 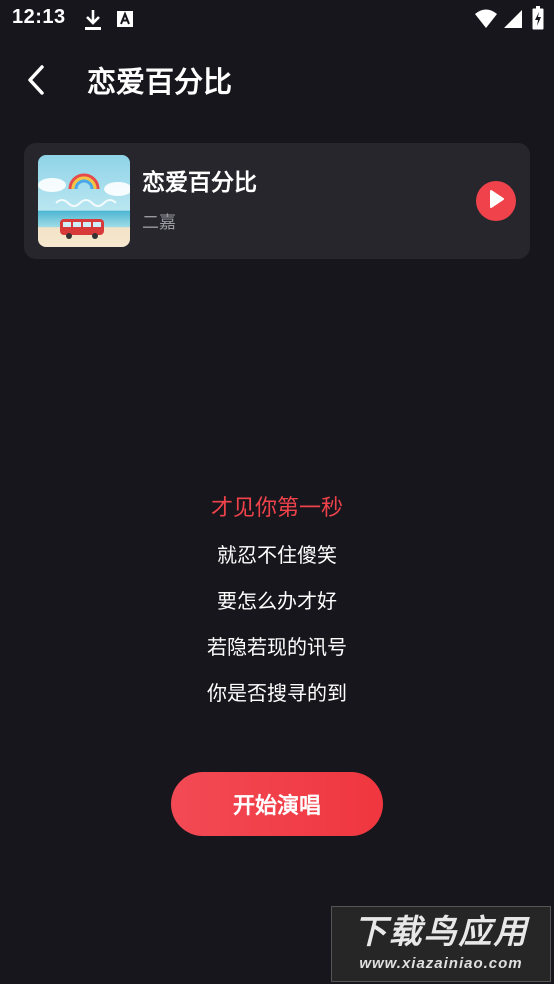 I want to click on song-artist: 二嘉, so click(x=159, y=223).